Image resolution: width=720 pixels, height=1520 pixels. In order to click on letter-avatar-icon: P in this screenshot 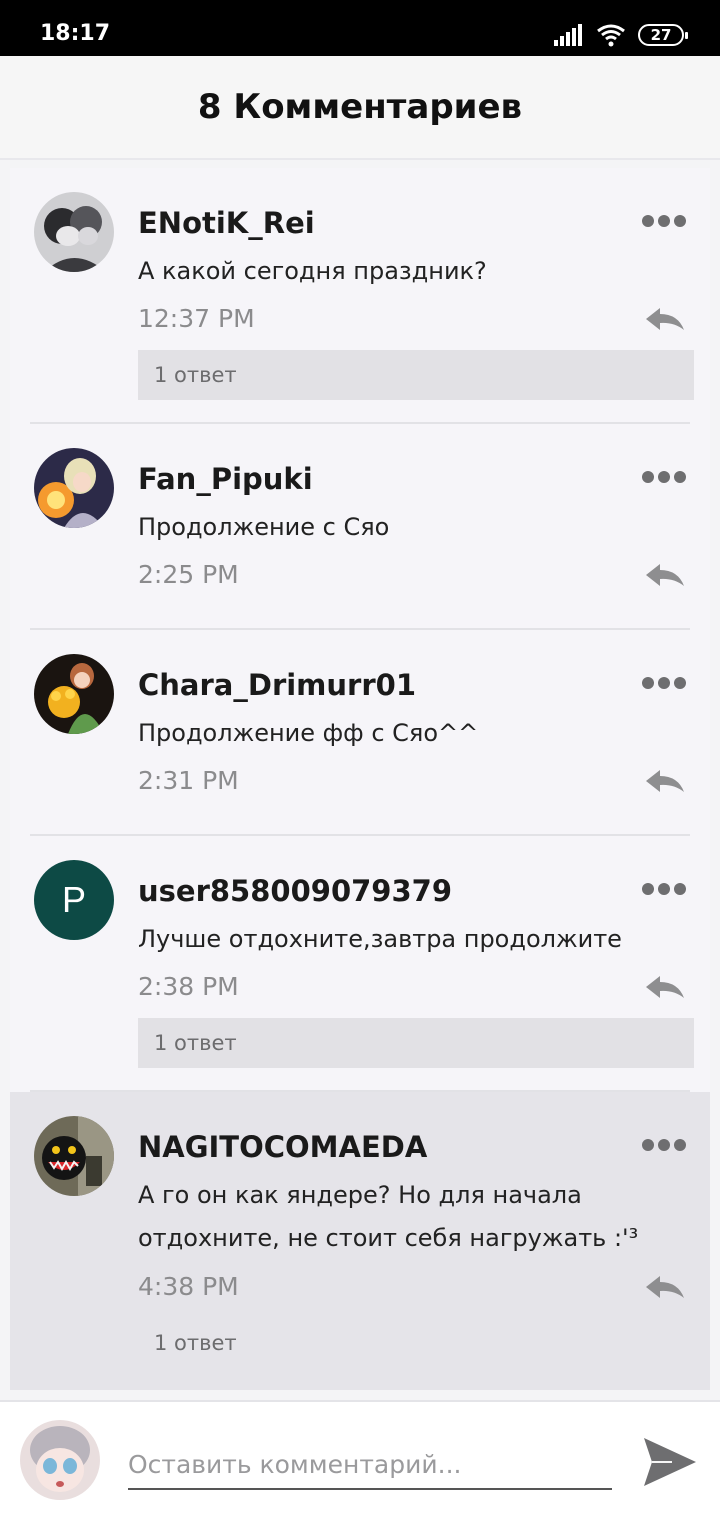, I will do `click(74, 900)`.